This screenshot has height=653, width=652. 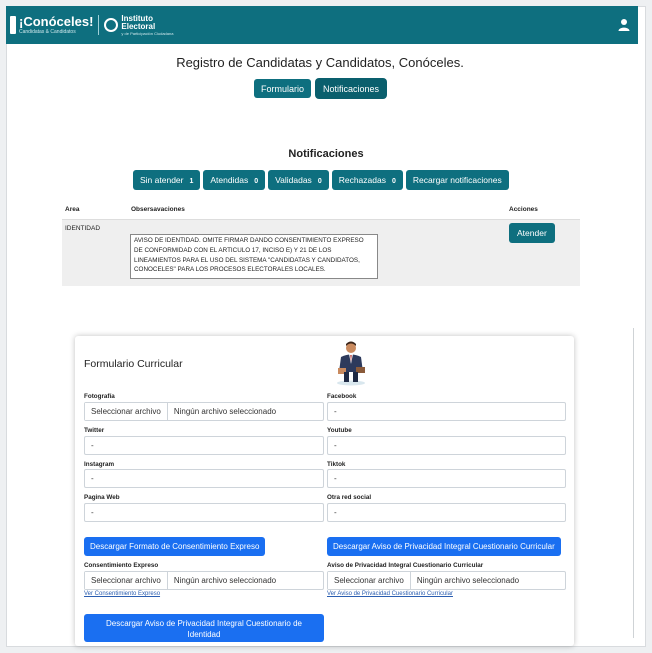 I want to click on brand-name: ¡Conóceles!, so click(x=56, y=21).